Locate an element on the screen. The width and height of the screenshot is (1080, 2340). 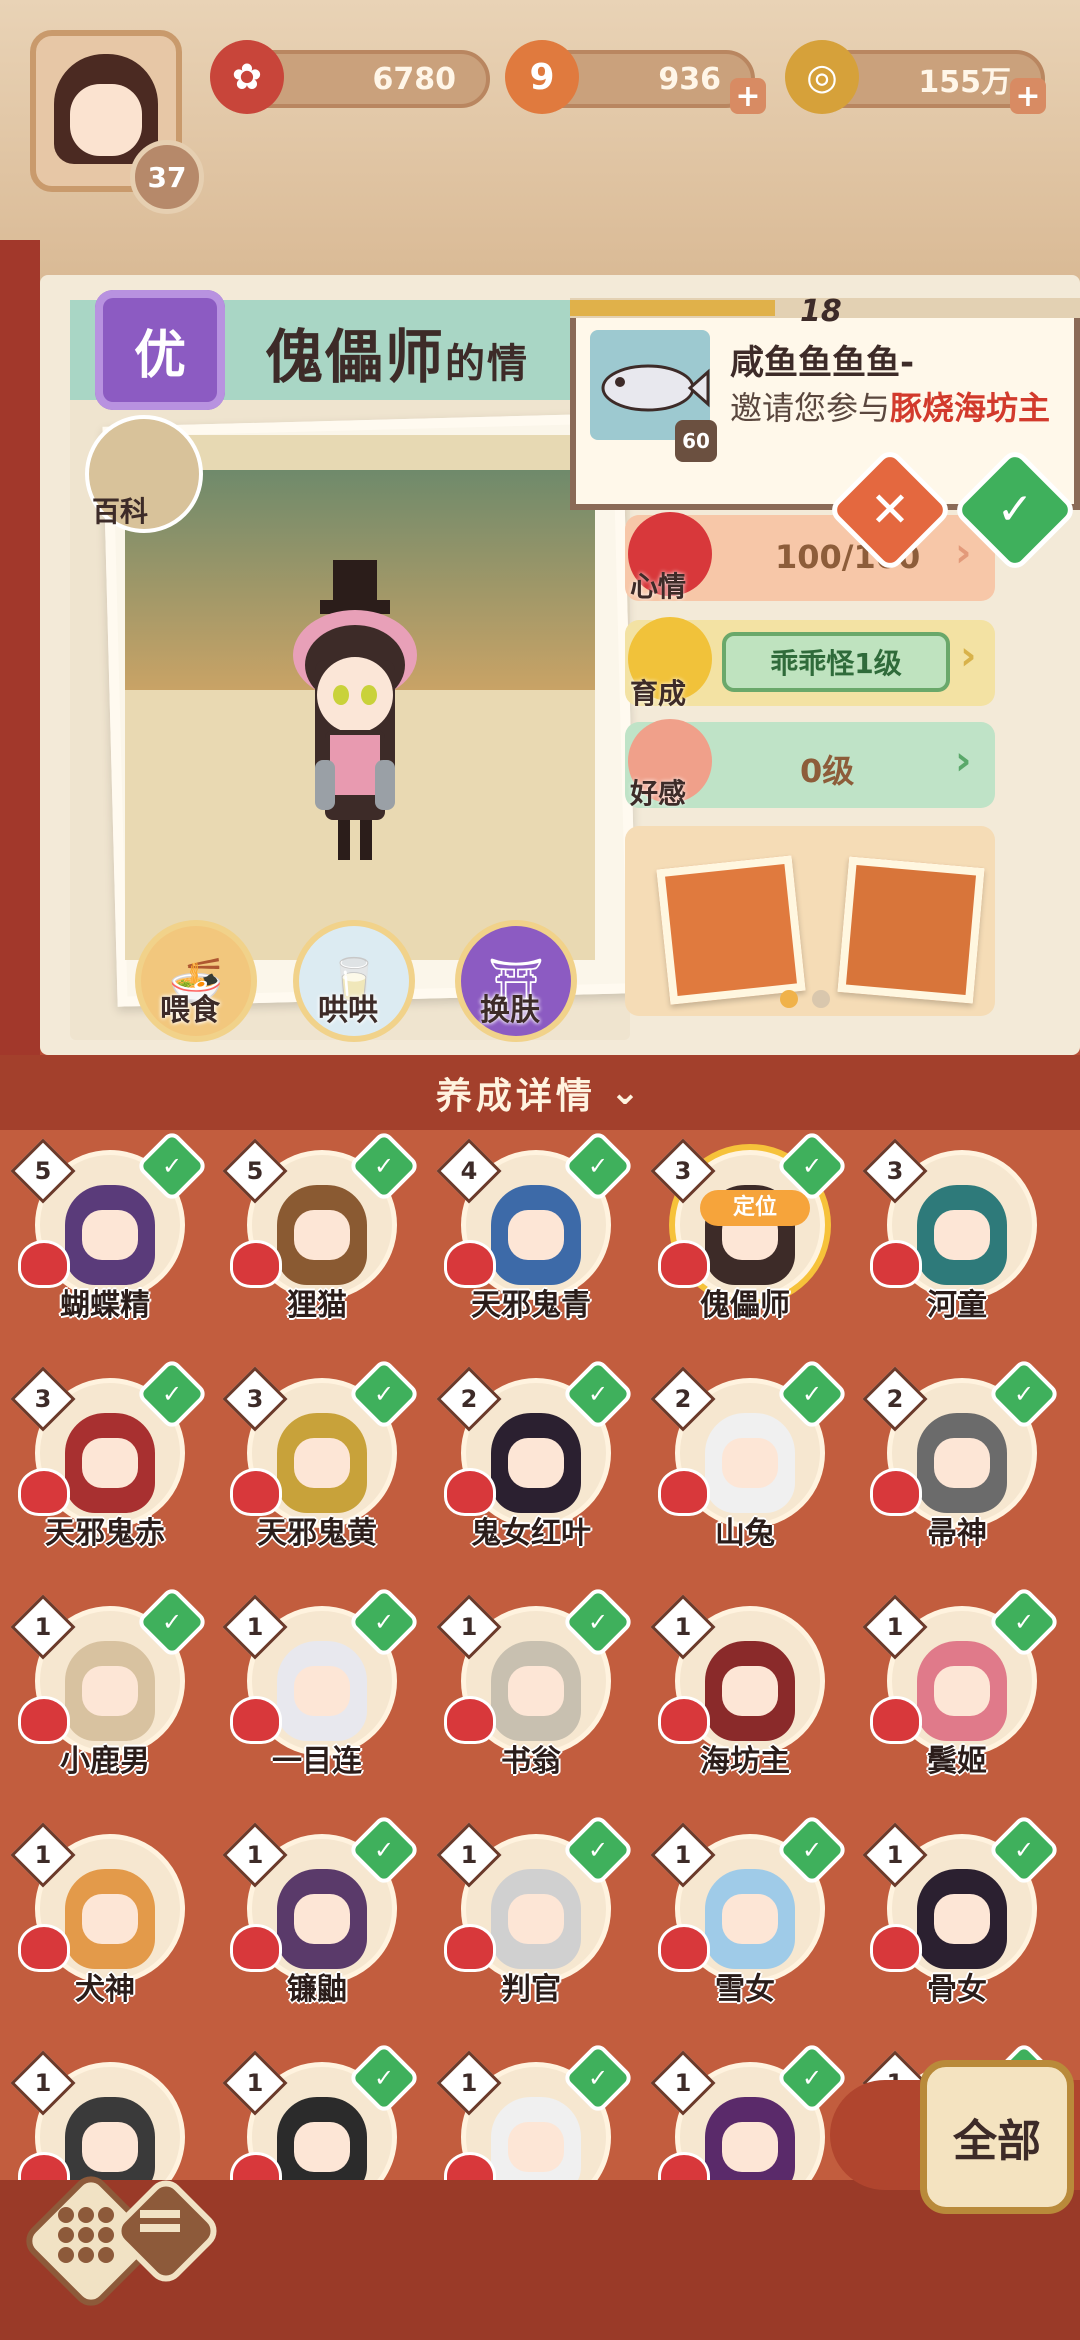
feed-label: 喂食 is located at coordinates (190, 1010).